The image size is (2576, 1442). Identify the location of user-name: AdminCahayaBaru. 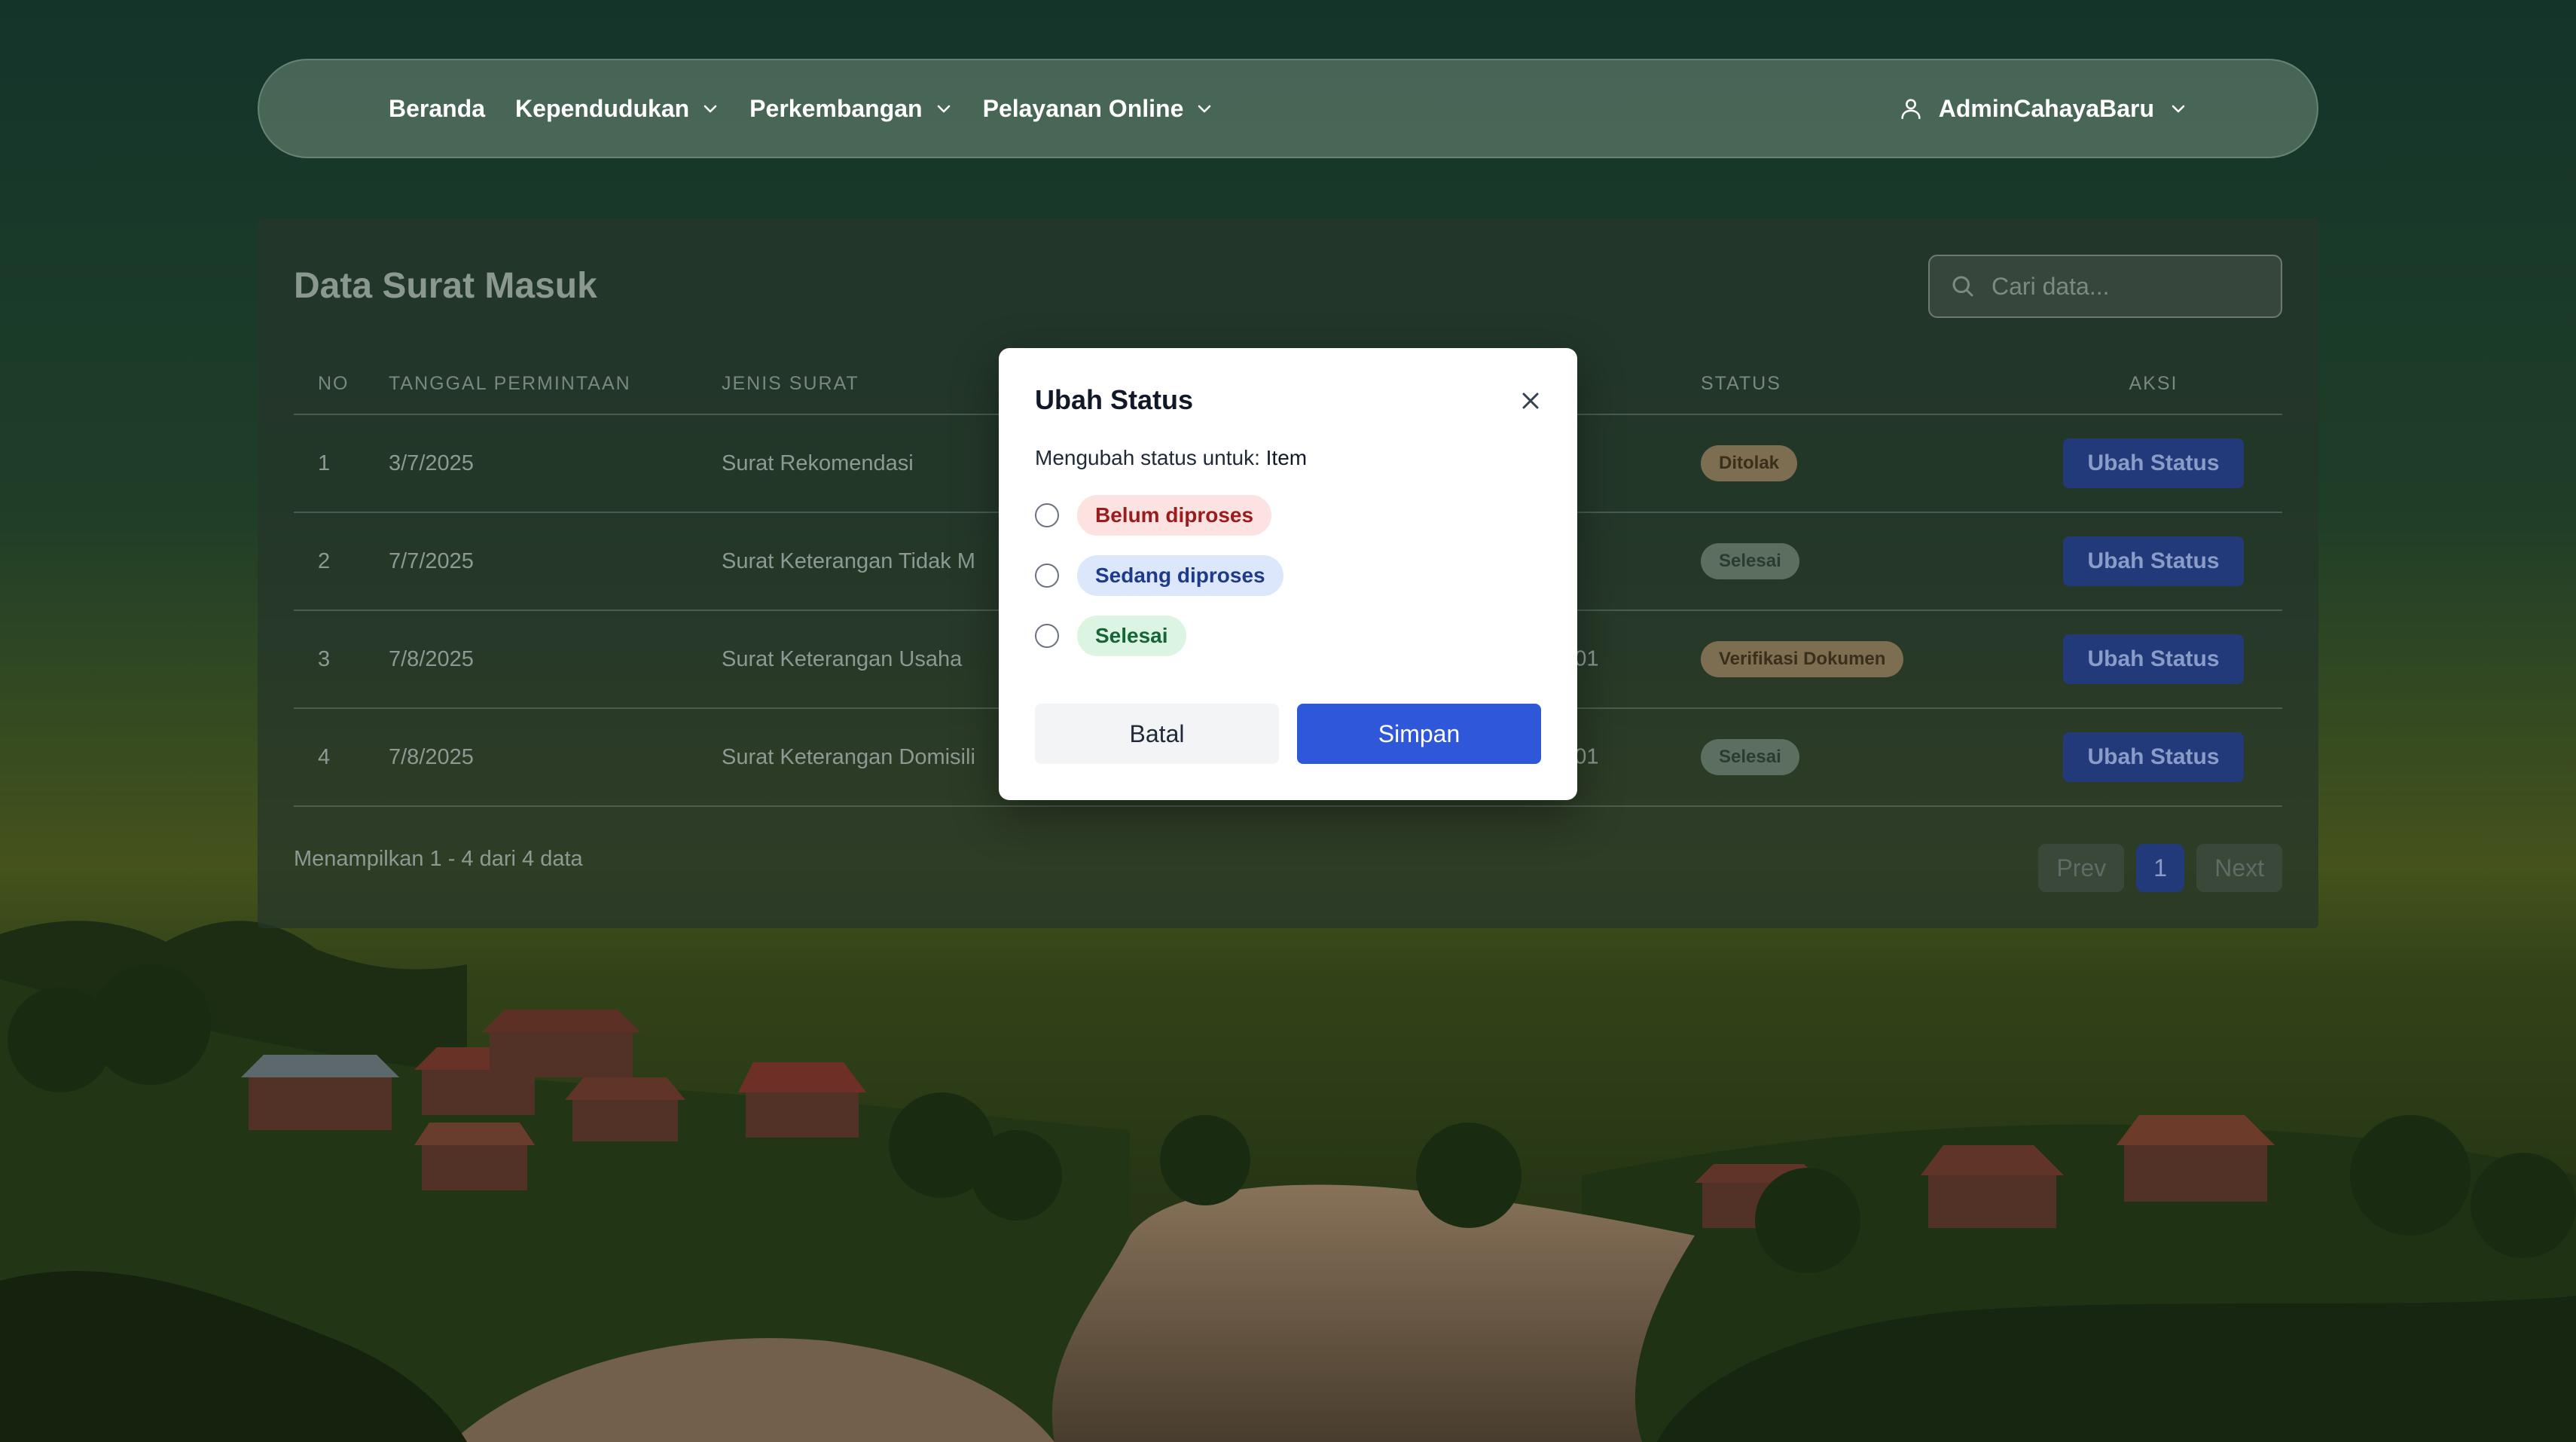
(2046, 108).